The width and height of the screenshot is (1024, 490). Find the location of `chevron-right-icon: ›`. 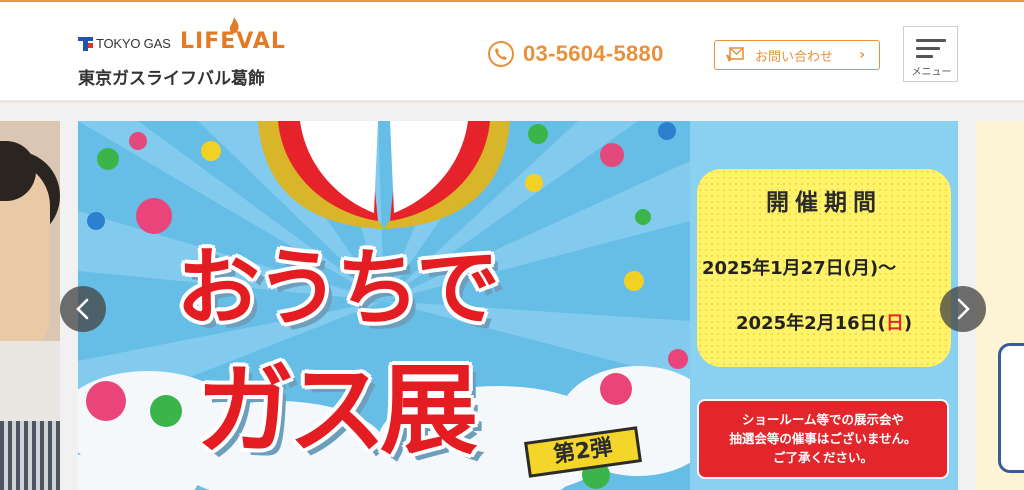

chevron-right-icon: › is located at coordinates (862, 55).